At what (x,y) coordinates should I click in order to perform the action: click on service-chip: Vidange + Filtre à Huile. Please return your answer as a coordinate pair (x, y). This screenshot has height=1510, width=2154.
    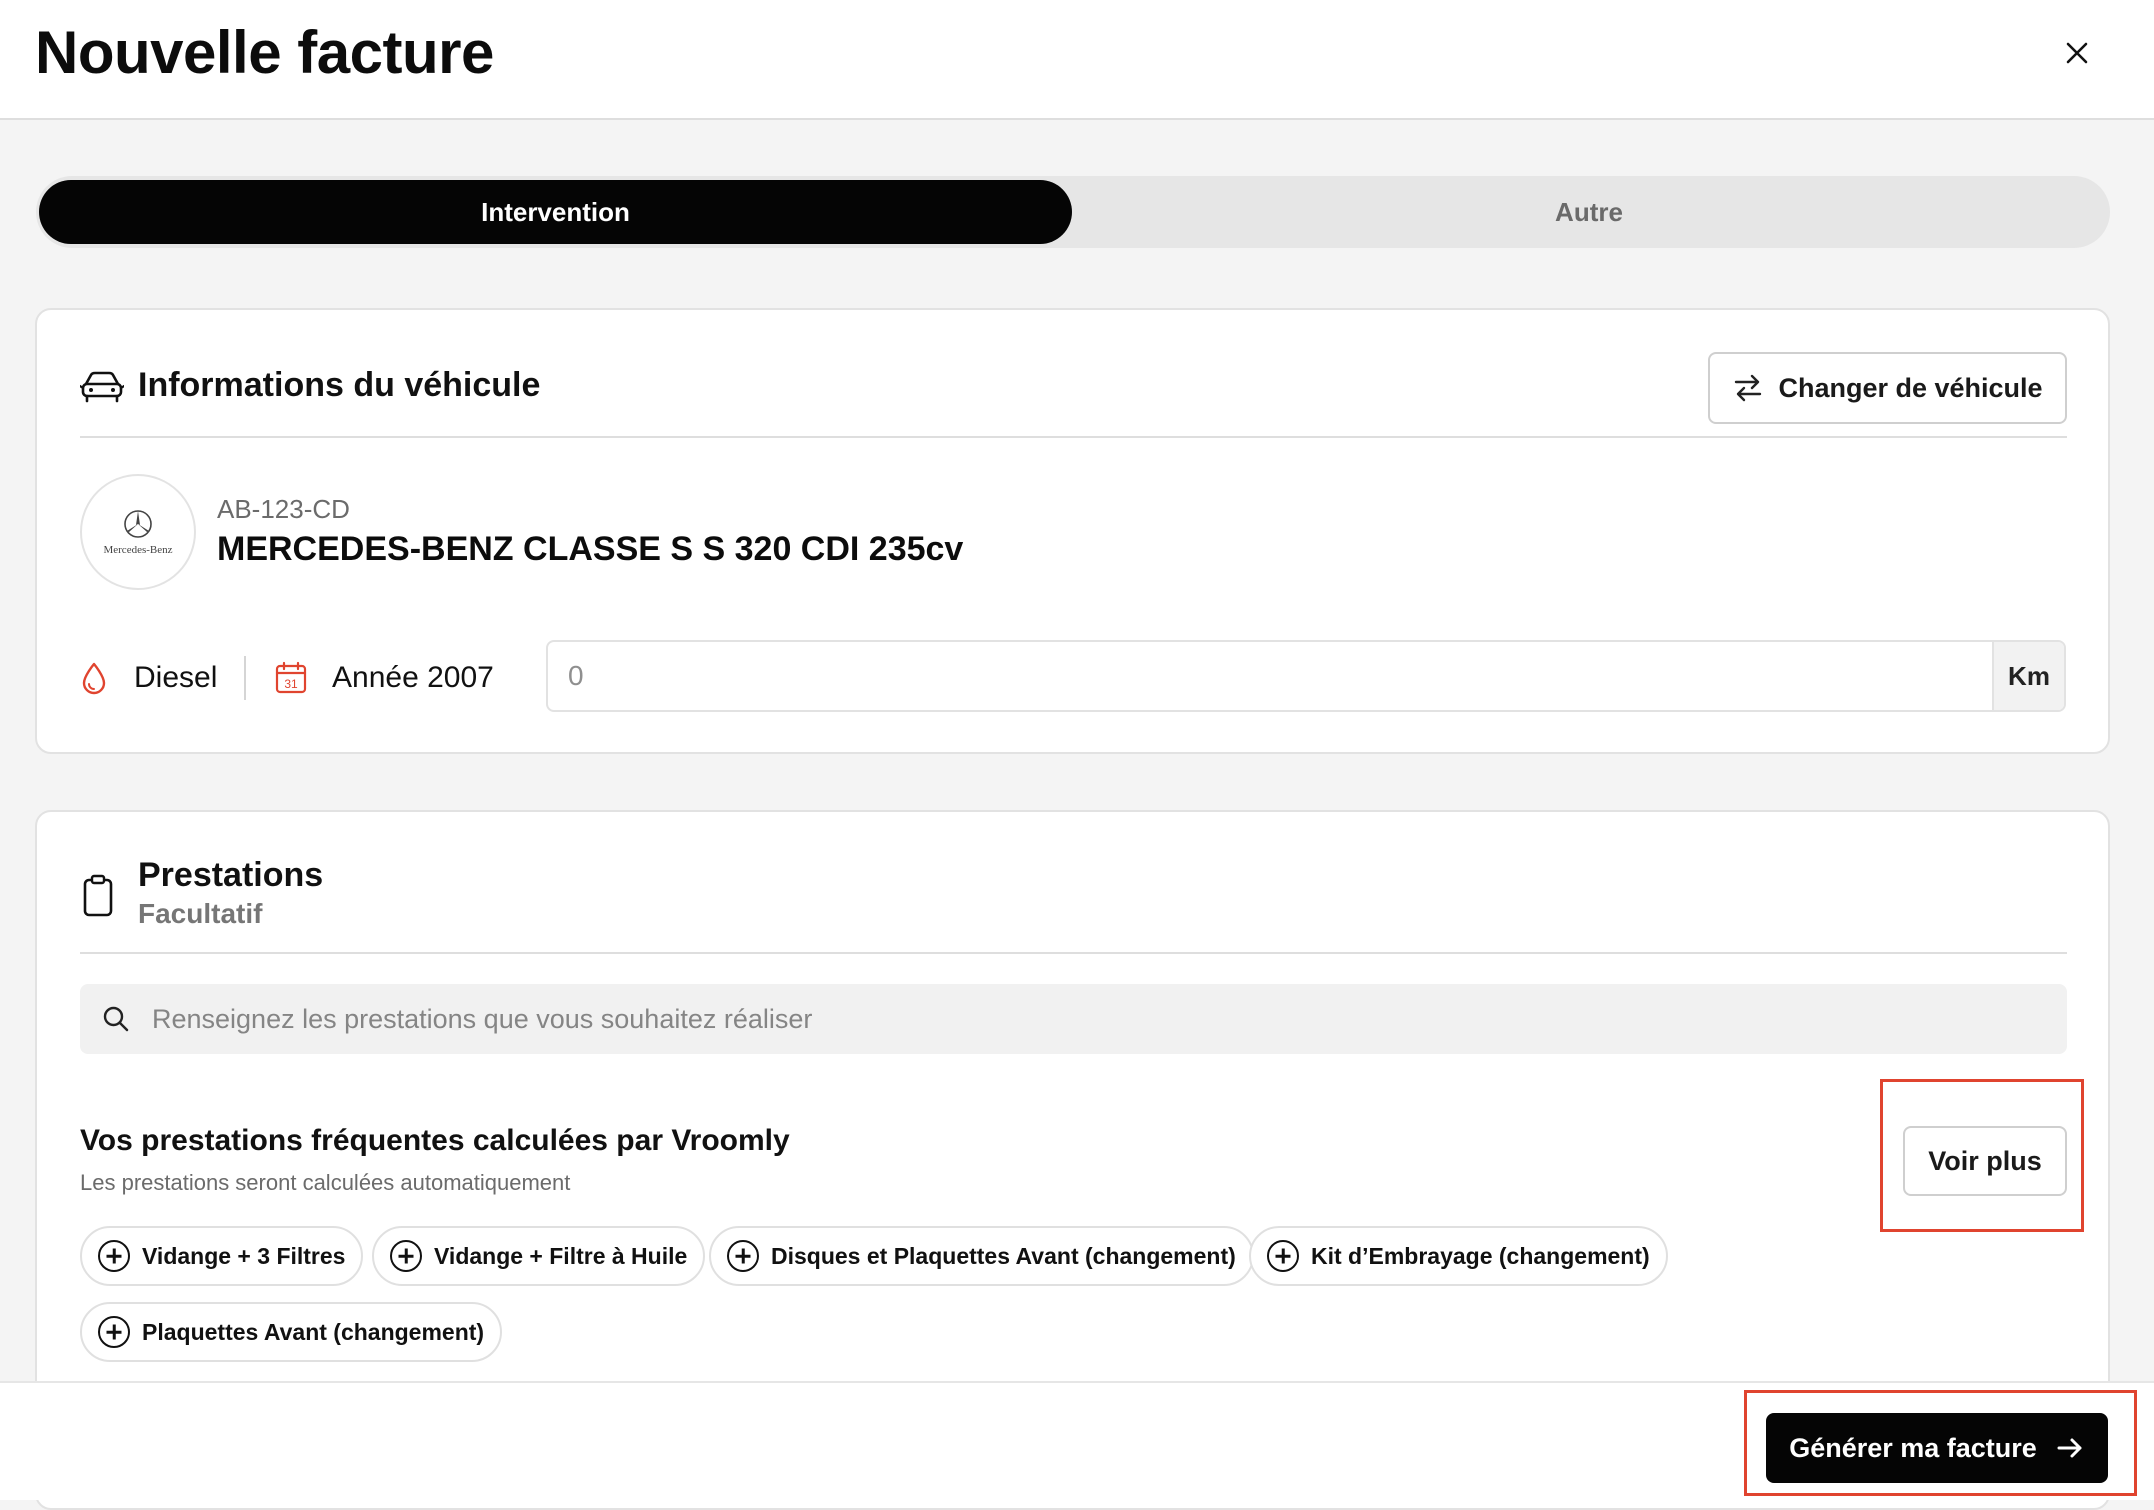
    Looking at the image, I should click on (539, 1256).